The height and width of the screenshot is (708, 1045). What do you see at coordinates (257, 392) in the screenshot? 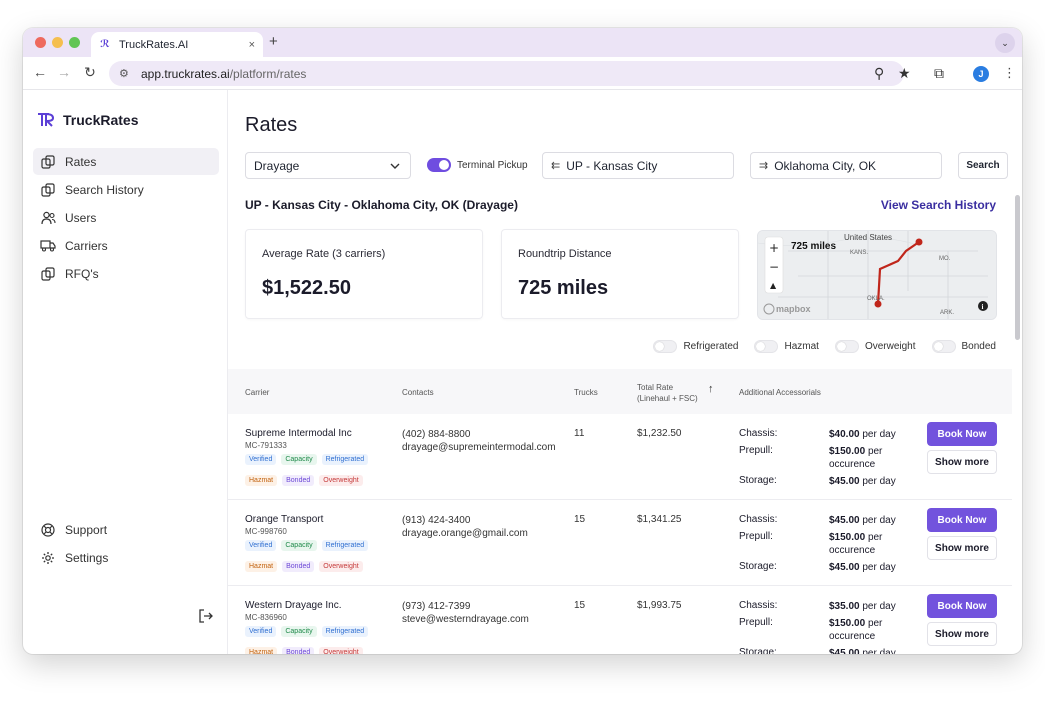
I see `header-carrier: Carrier` at bounding box center [257, 392].